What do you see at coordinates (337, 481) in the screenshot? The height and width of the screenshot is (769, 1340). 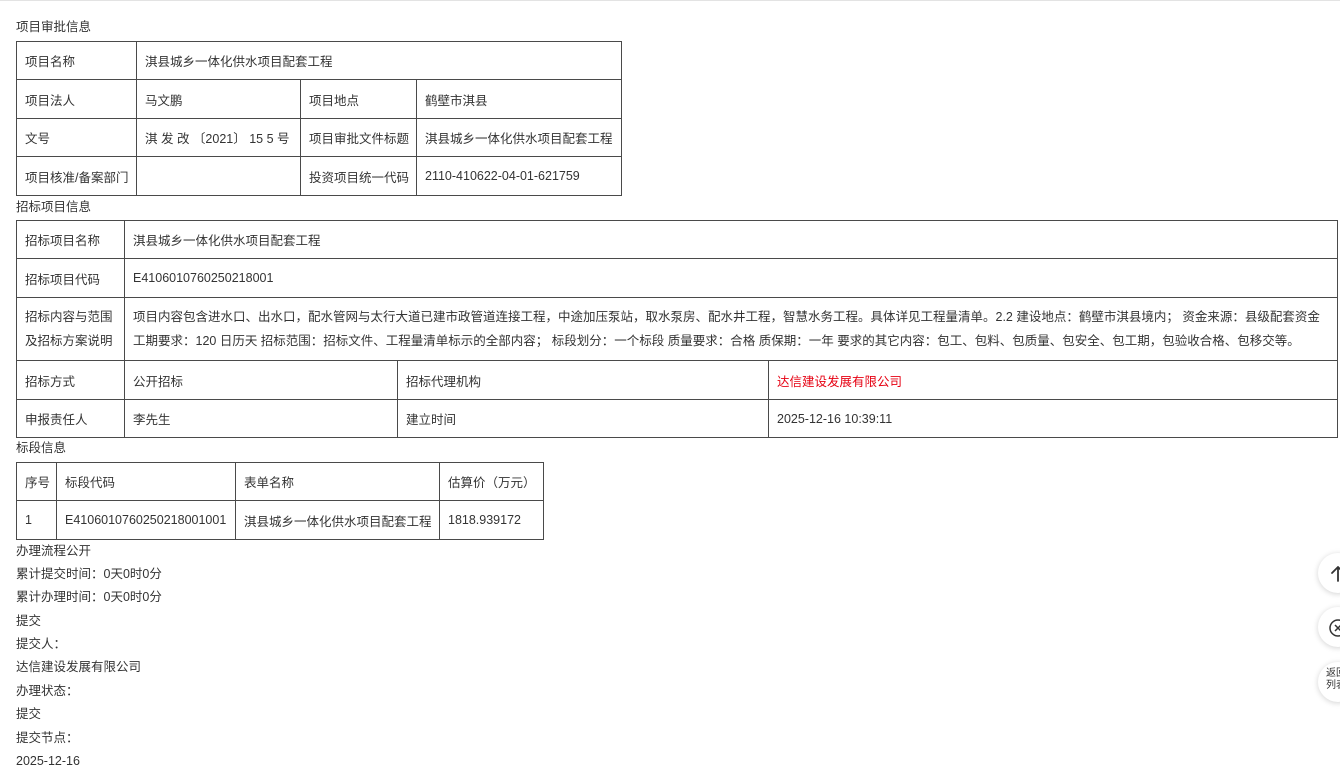 I see `section-header-form: 表单名称` at bounding box center [337, 481].